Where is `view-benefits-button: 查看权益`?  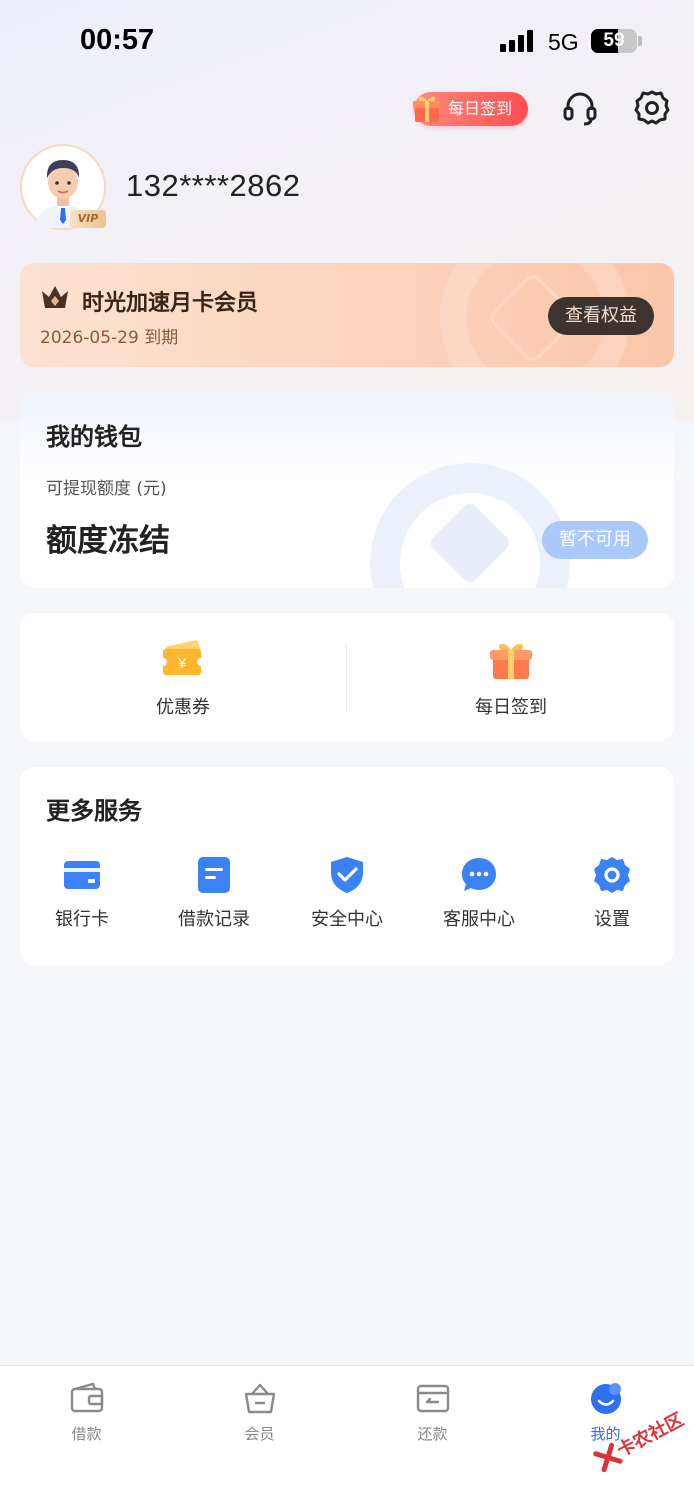
view-benefits-button: 查看权益 is located at coordinates (601, 316).